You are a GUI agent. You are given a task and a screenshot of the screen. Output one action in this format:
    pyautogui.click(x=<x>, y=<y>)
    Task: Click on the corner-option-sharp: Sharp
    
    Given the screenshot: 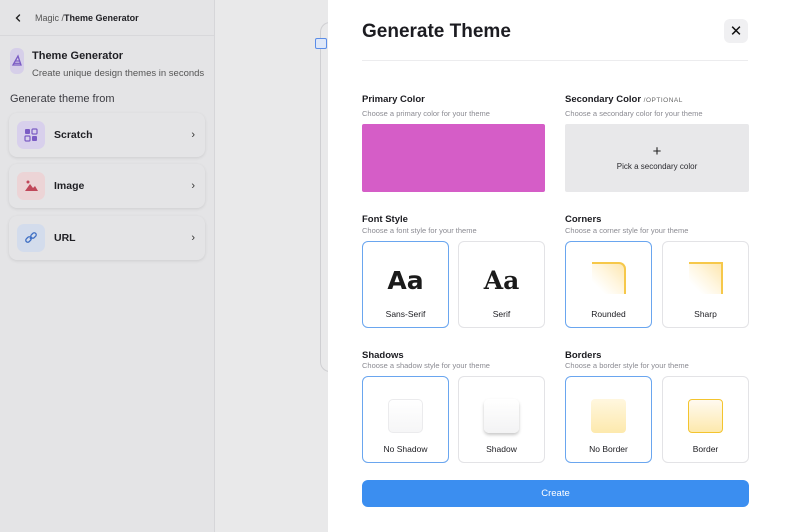 What is the action you would take?
    pyautogui.click(x=705, y=284)
    